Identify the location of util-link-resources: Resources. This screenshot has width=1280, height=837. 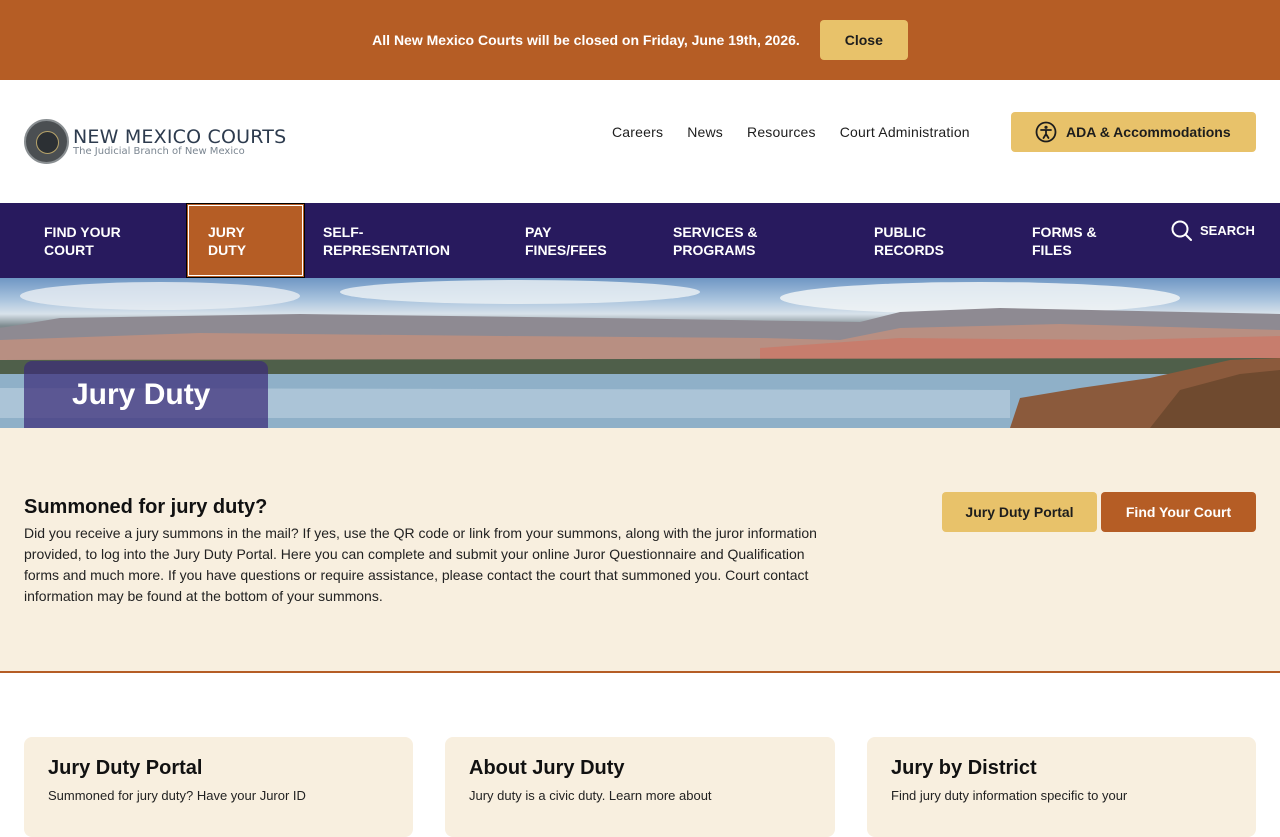
(781, 132).